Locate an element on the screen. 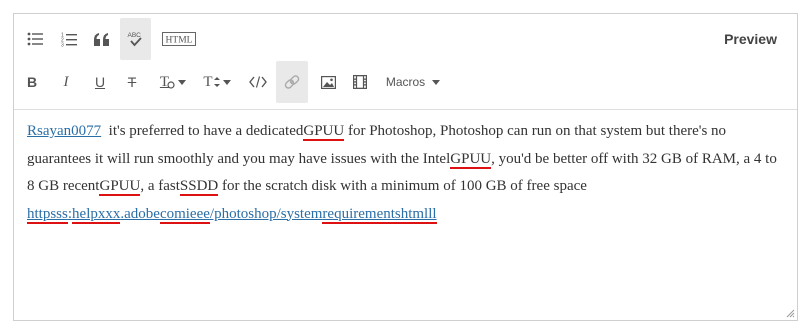 This screenshot has height=328, width=812. svg-text: HTML is located at coordinates (179, 41).